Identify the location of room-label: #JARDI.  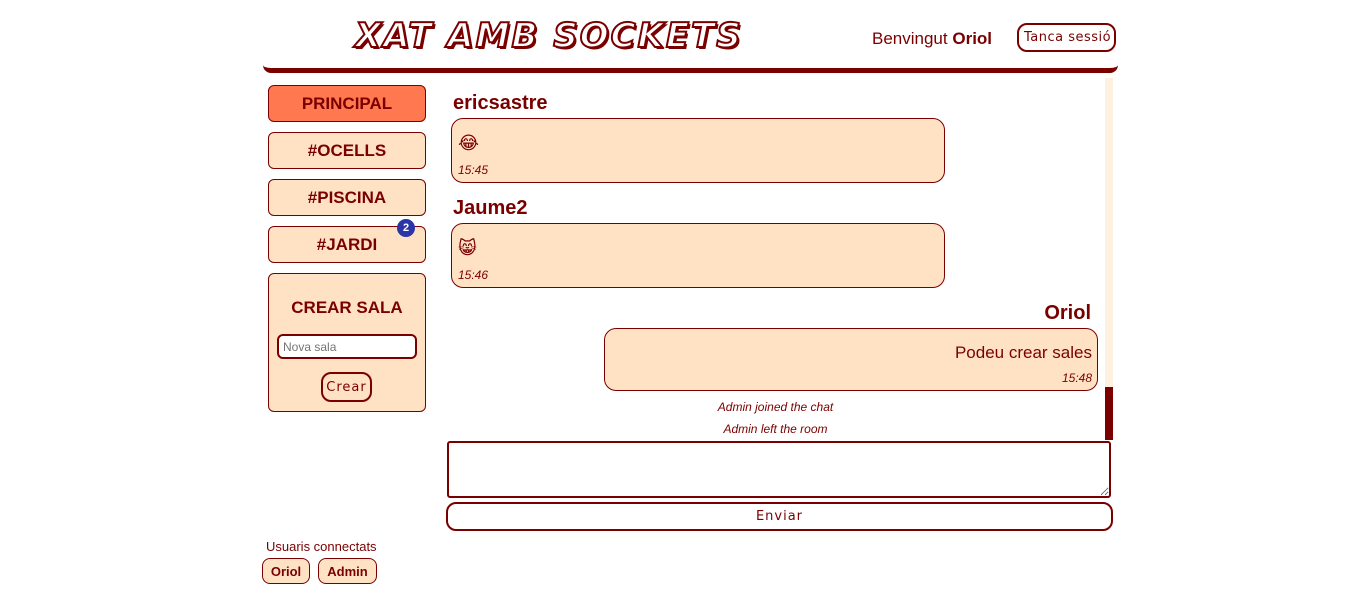
(347, 244).